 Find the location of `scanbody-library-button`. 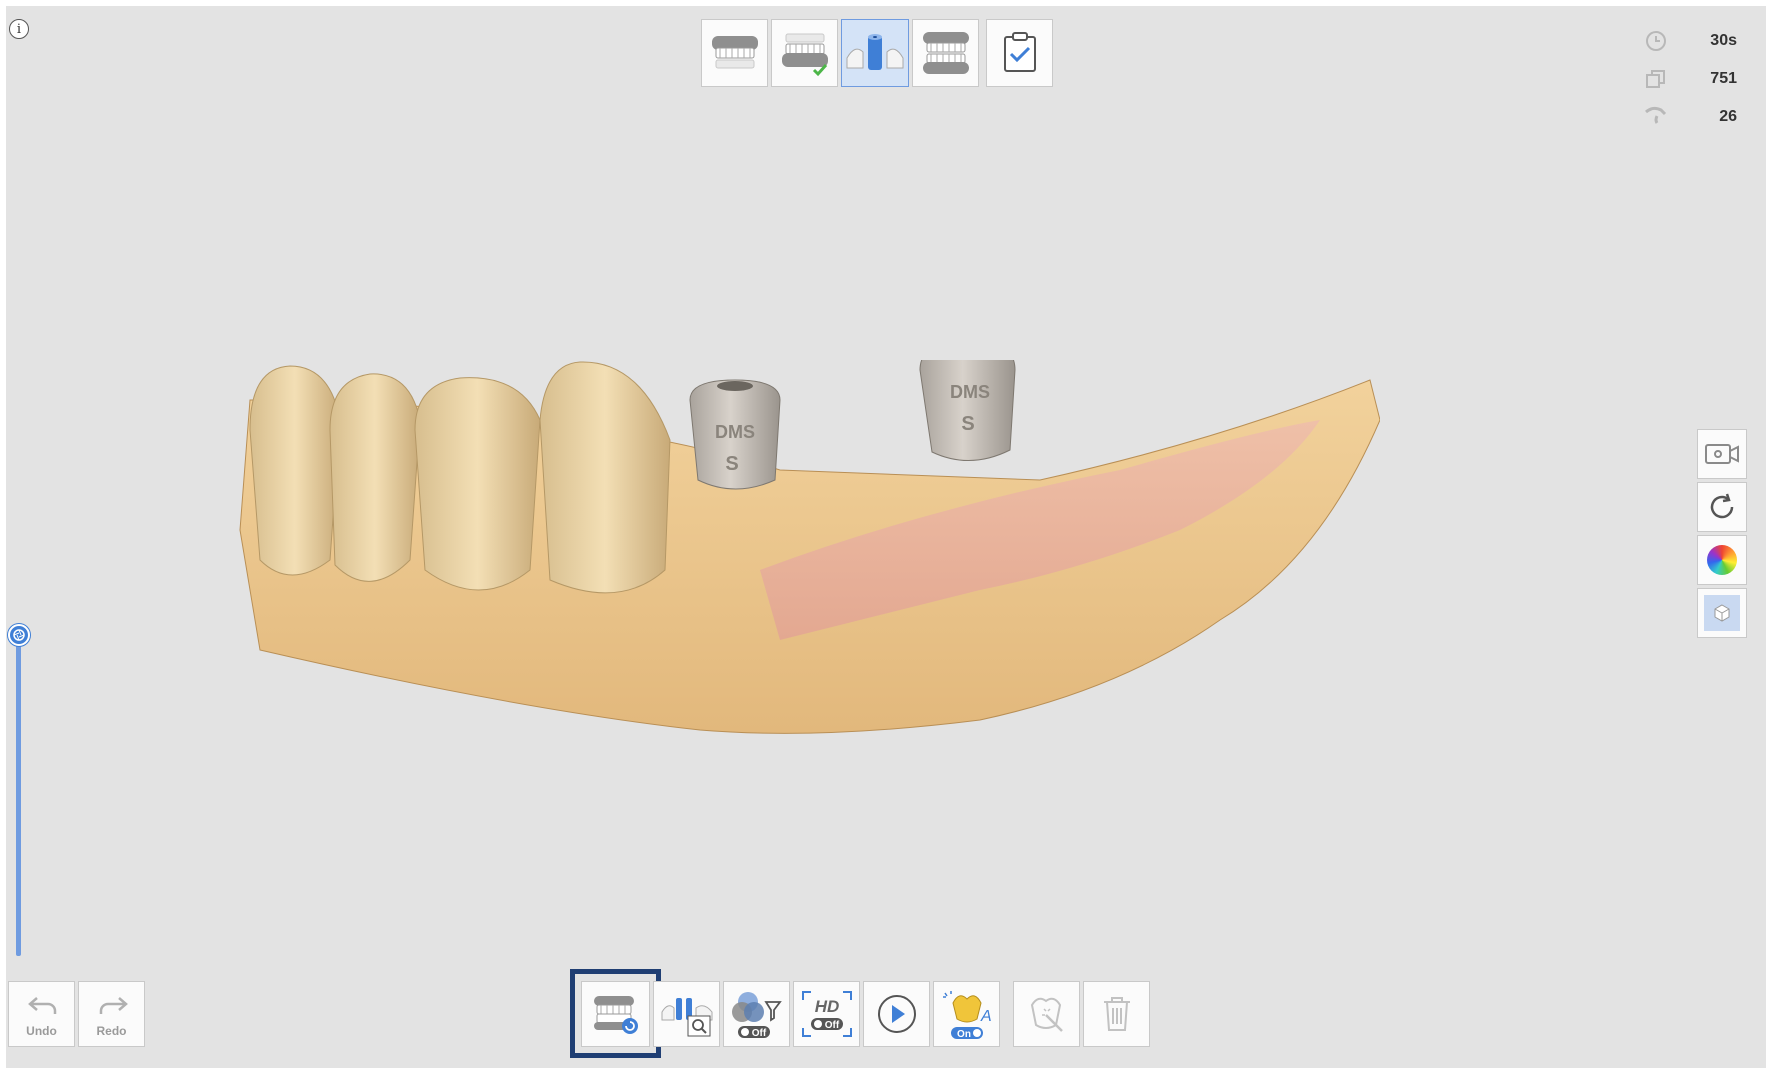

scanbody-library-button is located at coordinates (686, 1014).